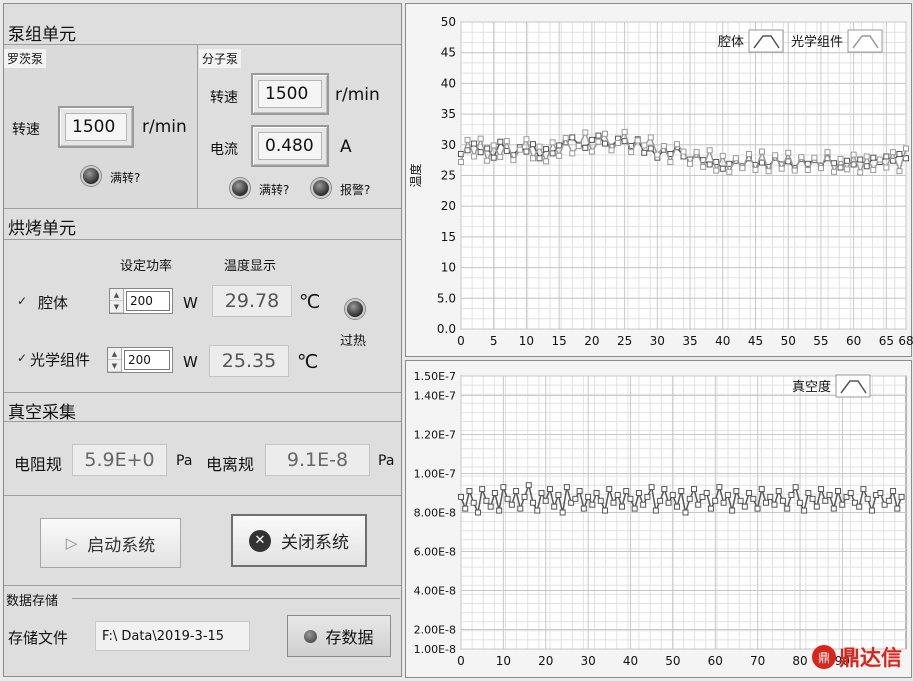  Describe the element at coordinates (220, 58) in the screenshot. I see `molecular-pump-title: 分子泵` at that location.